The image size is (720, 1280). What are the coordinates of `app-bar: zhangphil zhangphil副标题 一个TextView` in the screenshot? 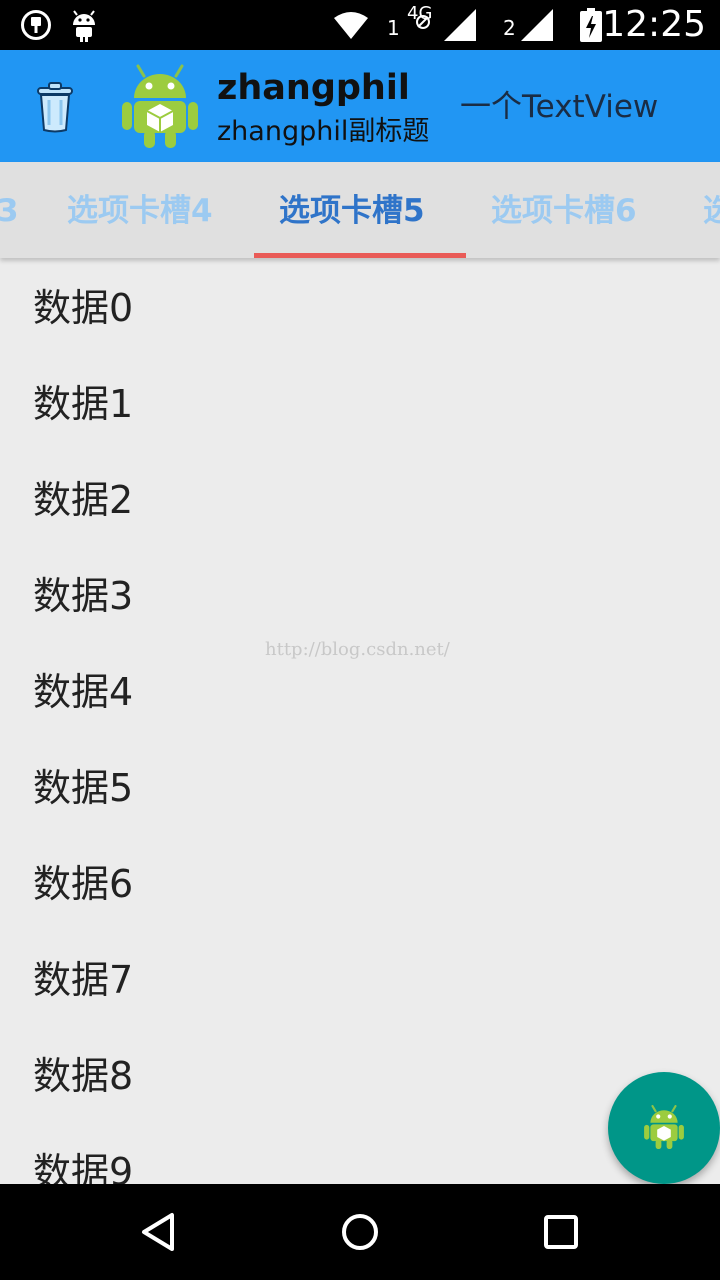 It's located at (360, 106).